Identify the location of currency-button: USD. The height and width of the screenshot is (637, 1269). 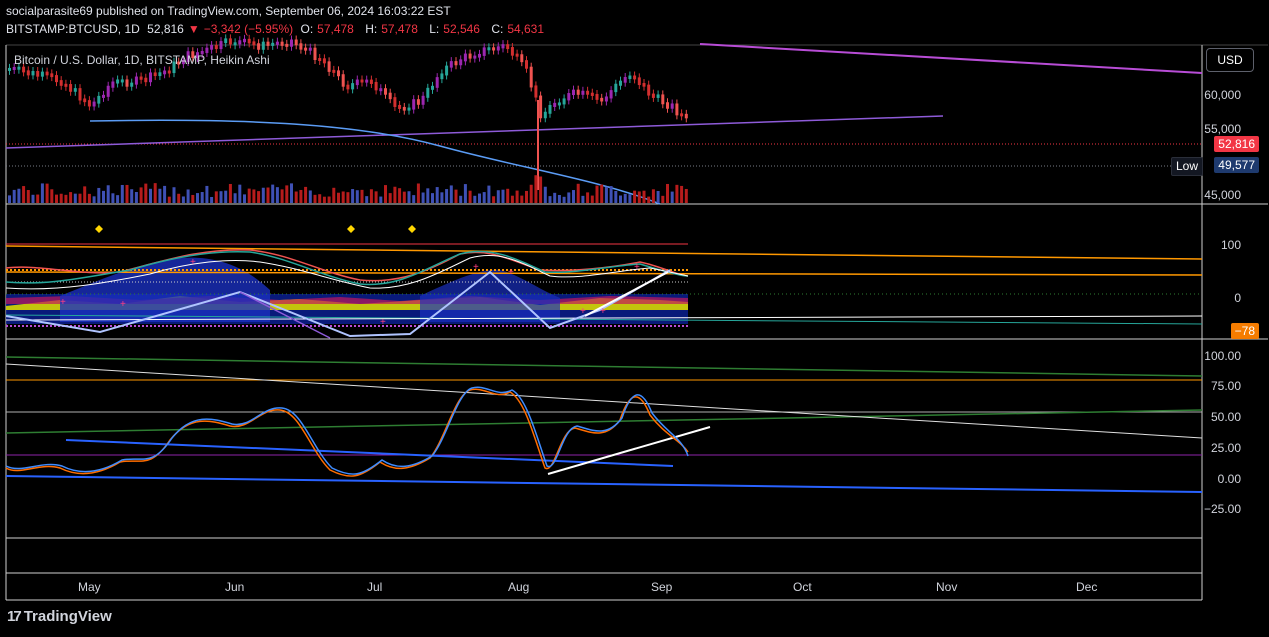
(1230, 60).